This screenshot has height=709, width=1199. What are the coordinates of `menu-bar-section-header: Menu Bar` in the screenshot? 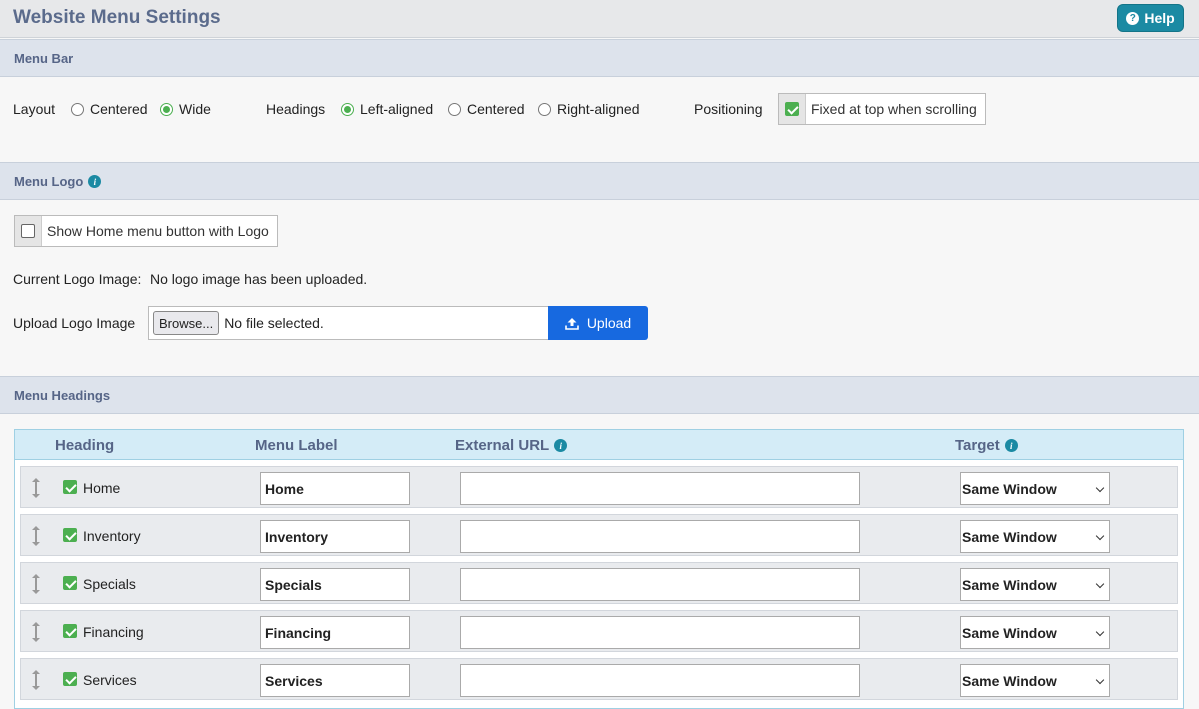 It's located at (599, 58).